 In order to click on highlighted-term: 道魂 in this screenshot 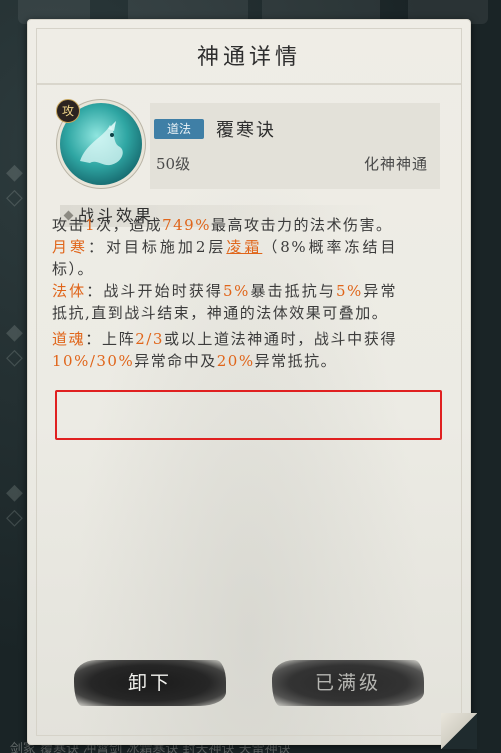, I will do `click(69, 339)`.